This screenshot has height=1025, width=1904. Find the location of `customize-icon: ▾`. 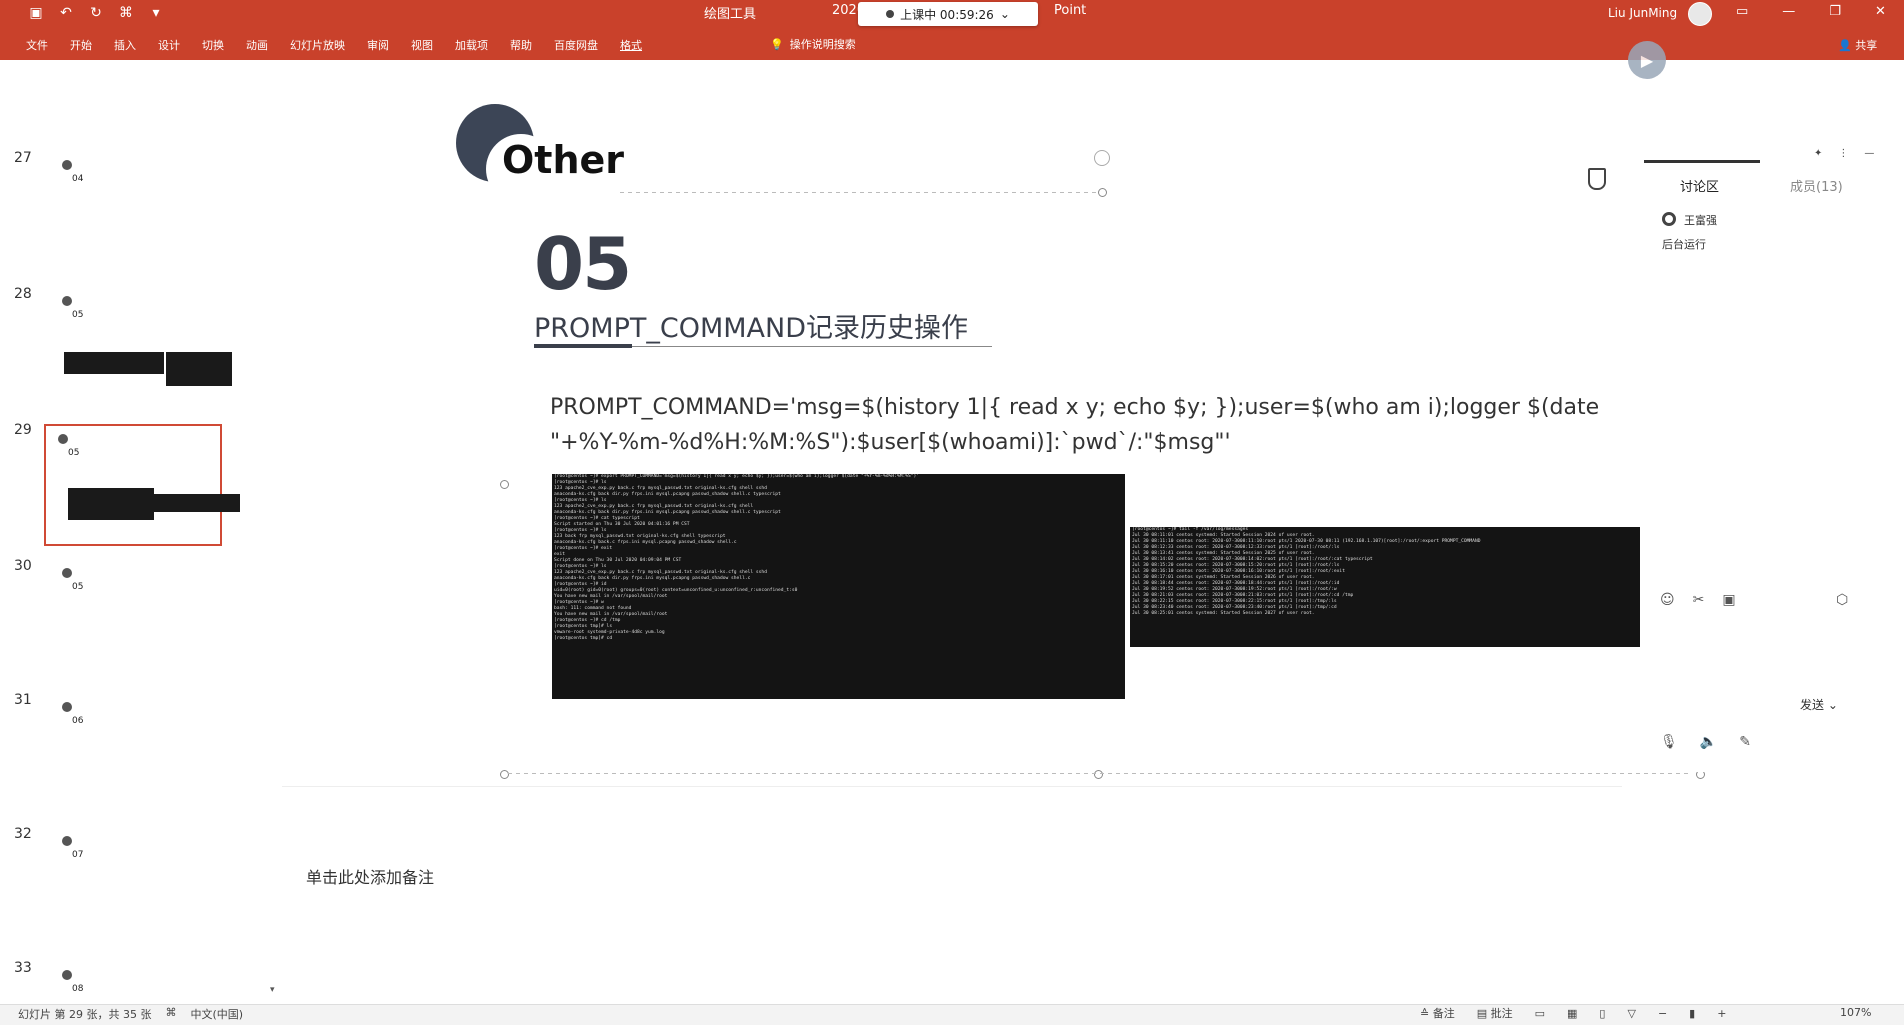

customize-icon: ▾ is located at coordinates (156, 13).